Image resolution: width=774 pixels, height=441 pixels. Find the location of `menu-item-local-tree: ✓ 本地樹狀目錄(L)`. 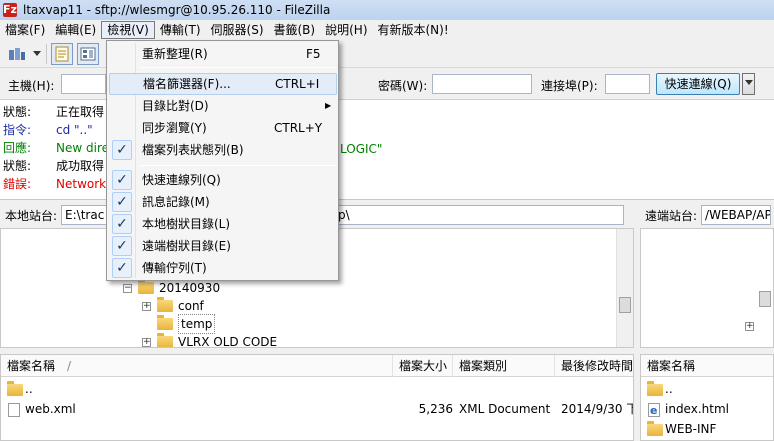

menu-item-local-tree: ✓ 本地樹狀目錄(L) is located at coordinates (223, 224).